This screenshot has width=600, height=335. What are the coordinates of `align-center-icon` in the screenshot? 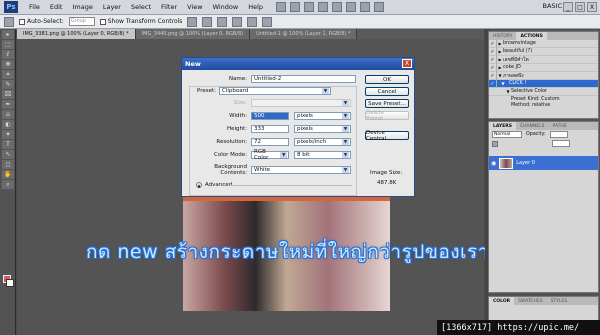 It's located at (252, 21).